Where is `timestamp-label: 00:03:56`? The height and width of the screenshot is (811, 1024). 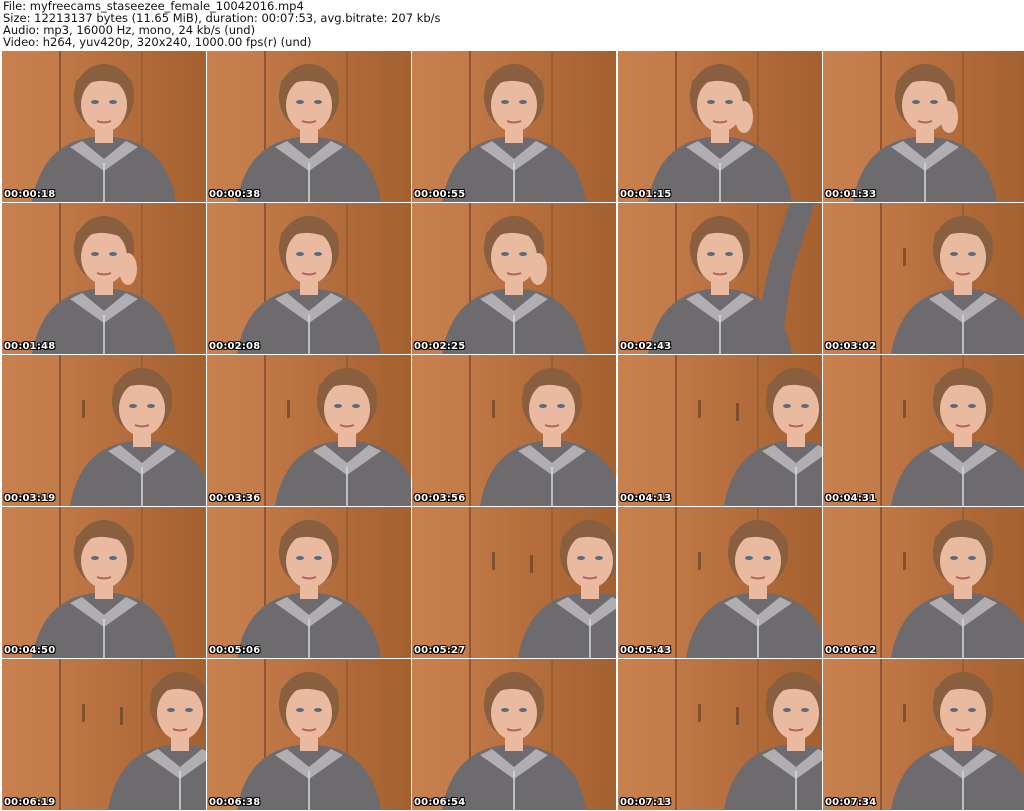
timestamp-label: 00:03:56 is located at coordinates (440, 498).